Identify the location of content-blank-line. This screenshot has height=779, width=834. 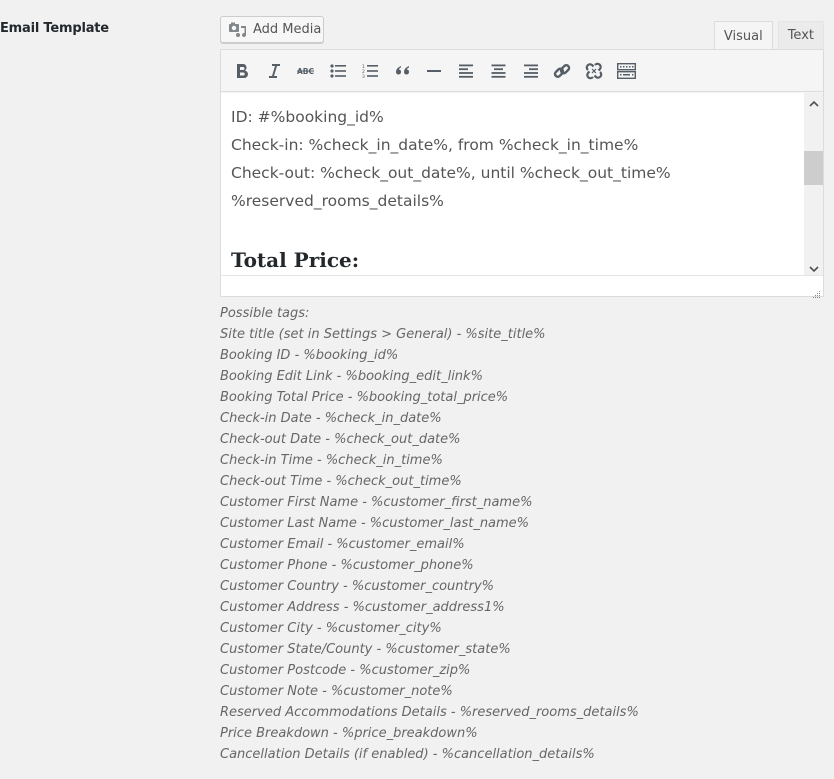
(512, 229).